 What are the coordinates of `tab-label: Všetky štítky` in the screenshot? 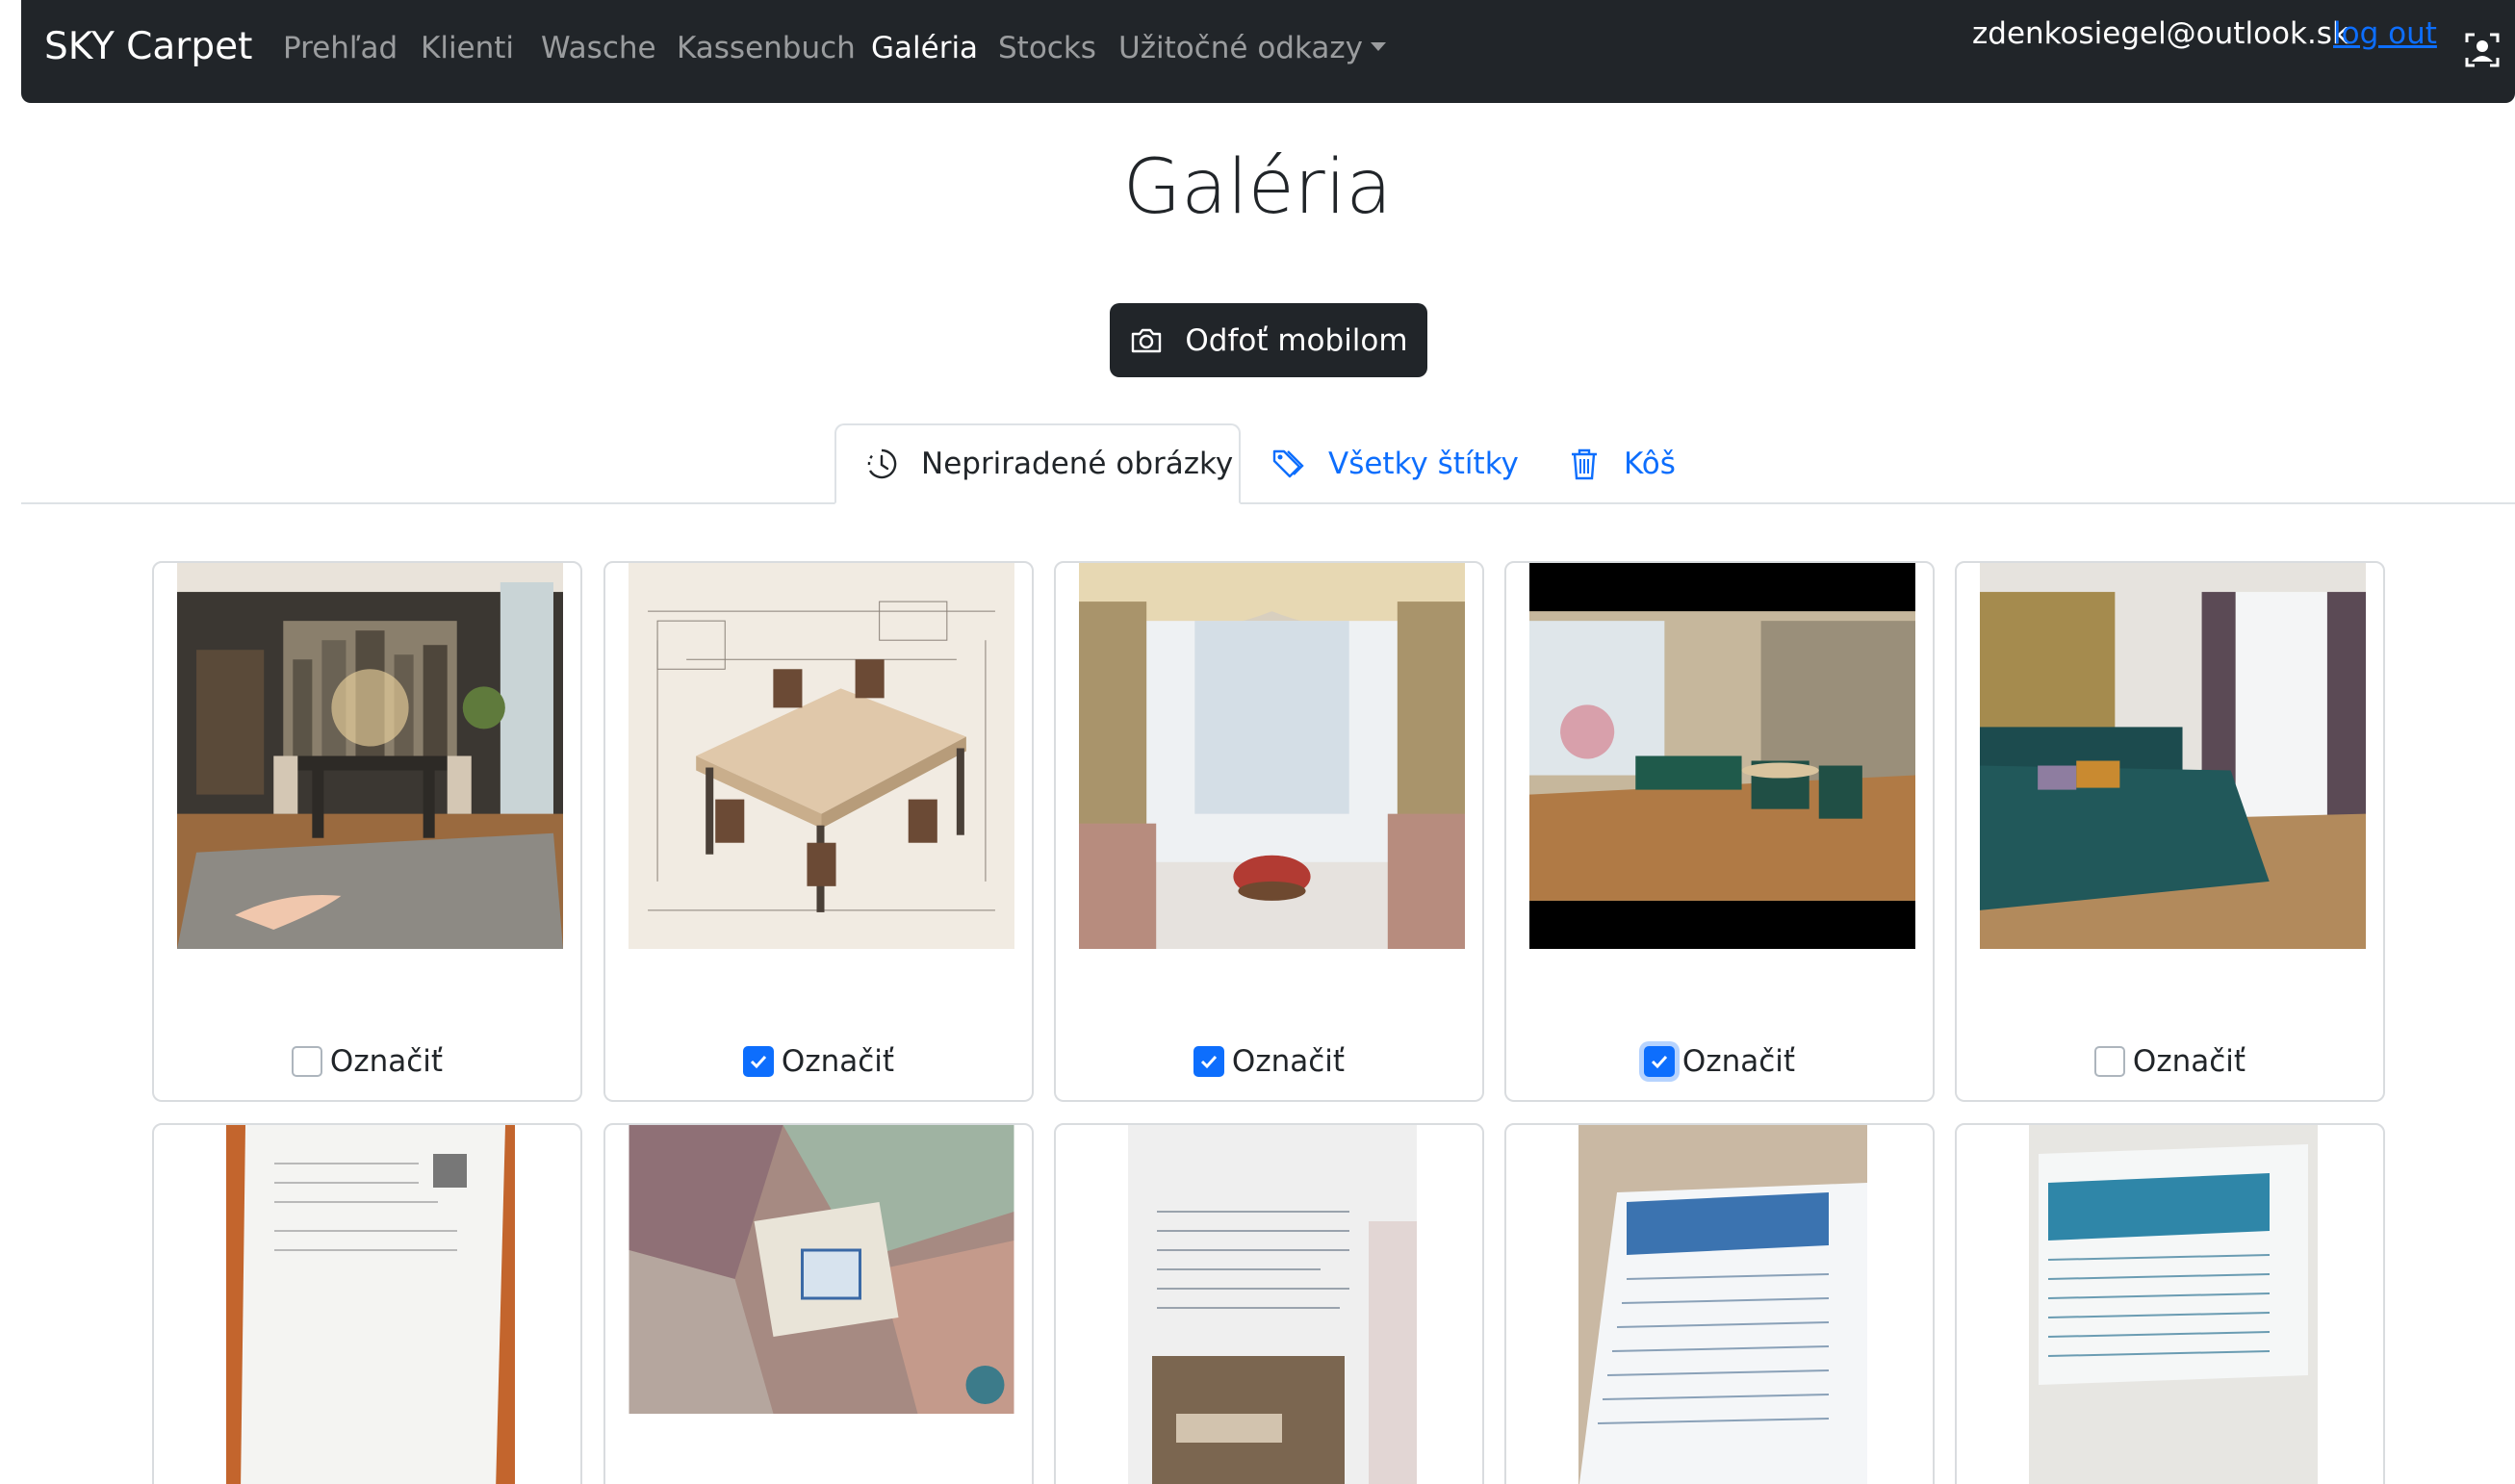 It's located at (1423, 464).